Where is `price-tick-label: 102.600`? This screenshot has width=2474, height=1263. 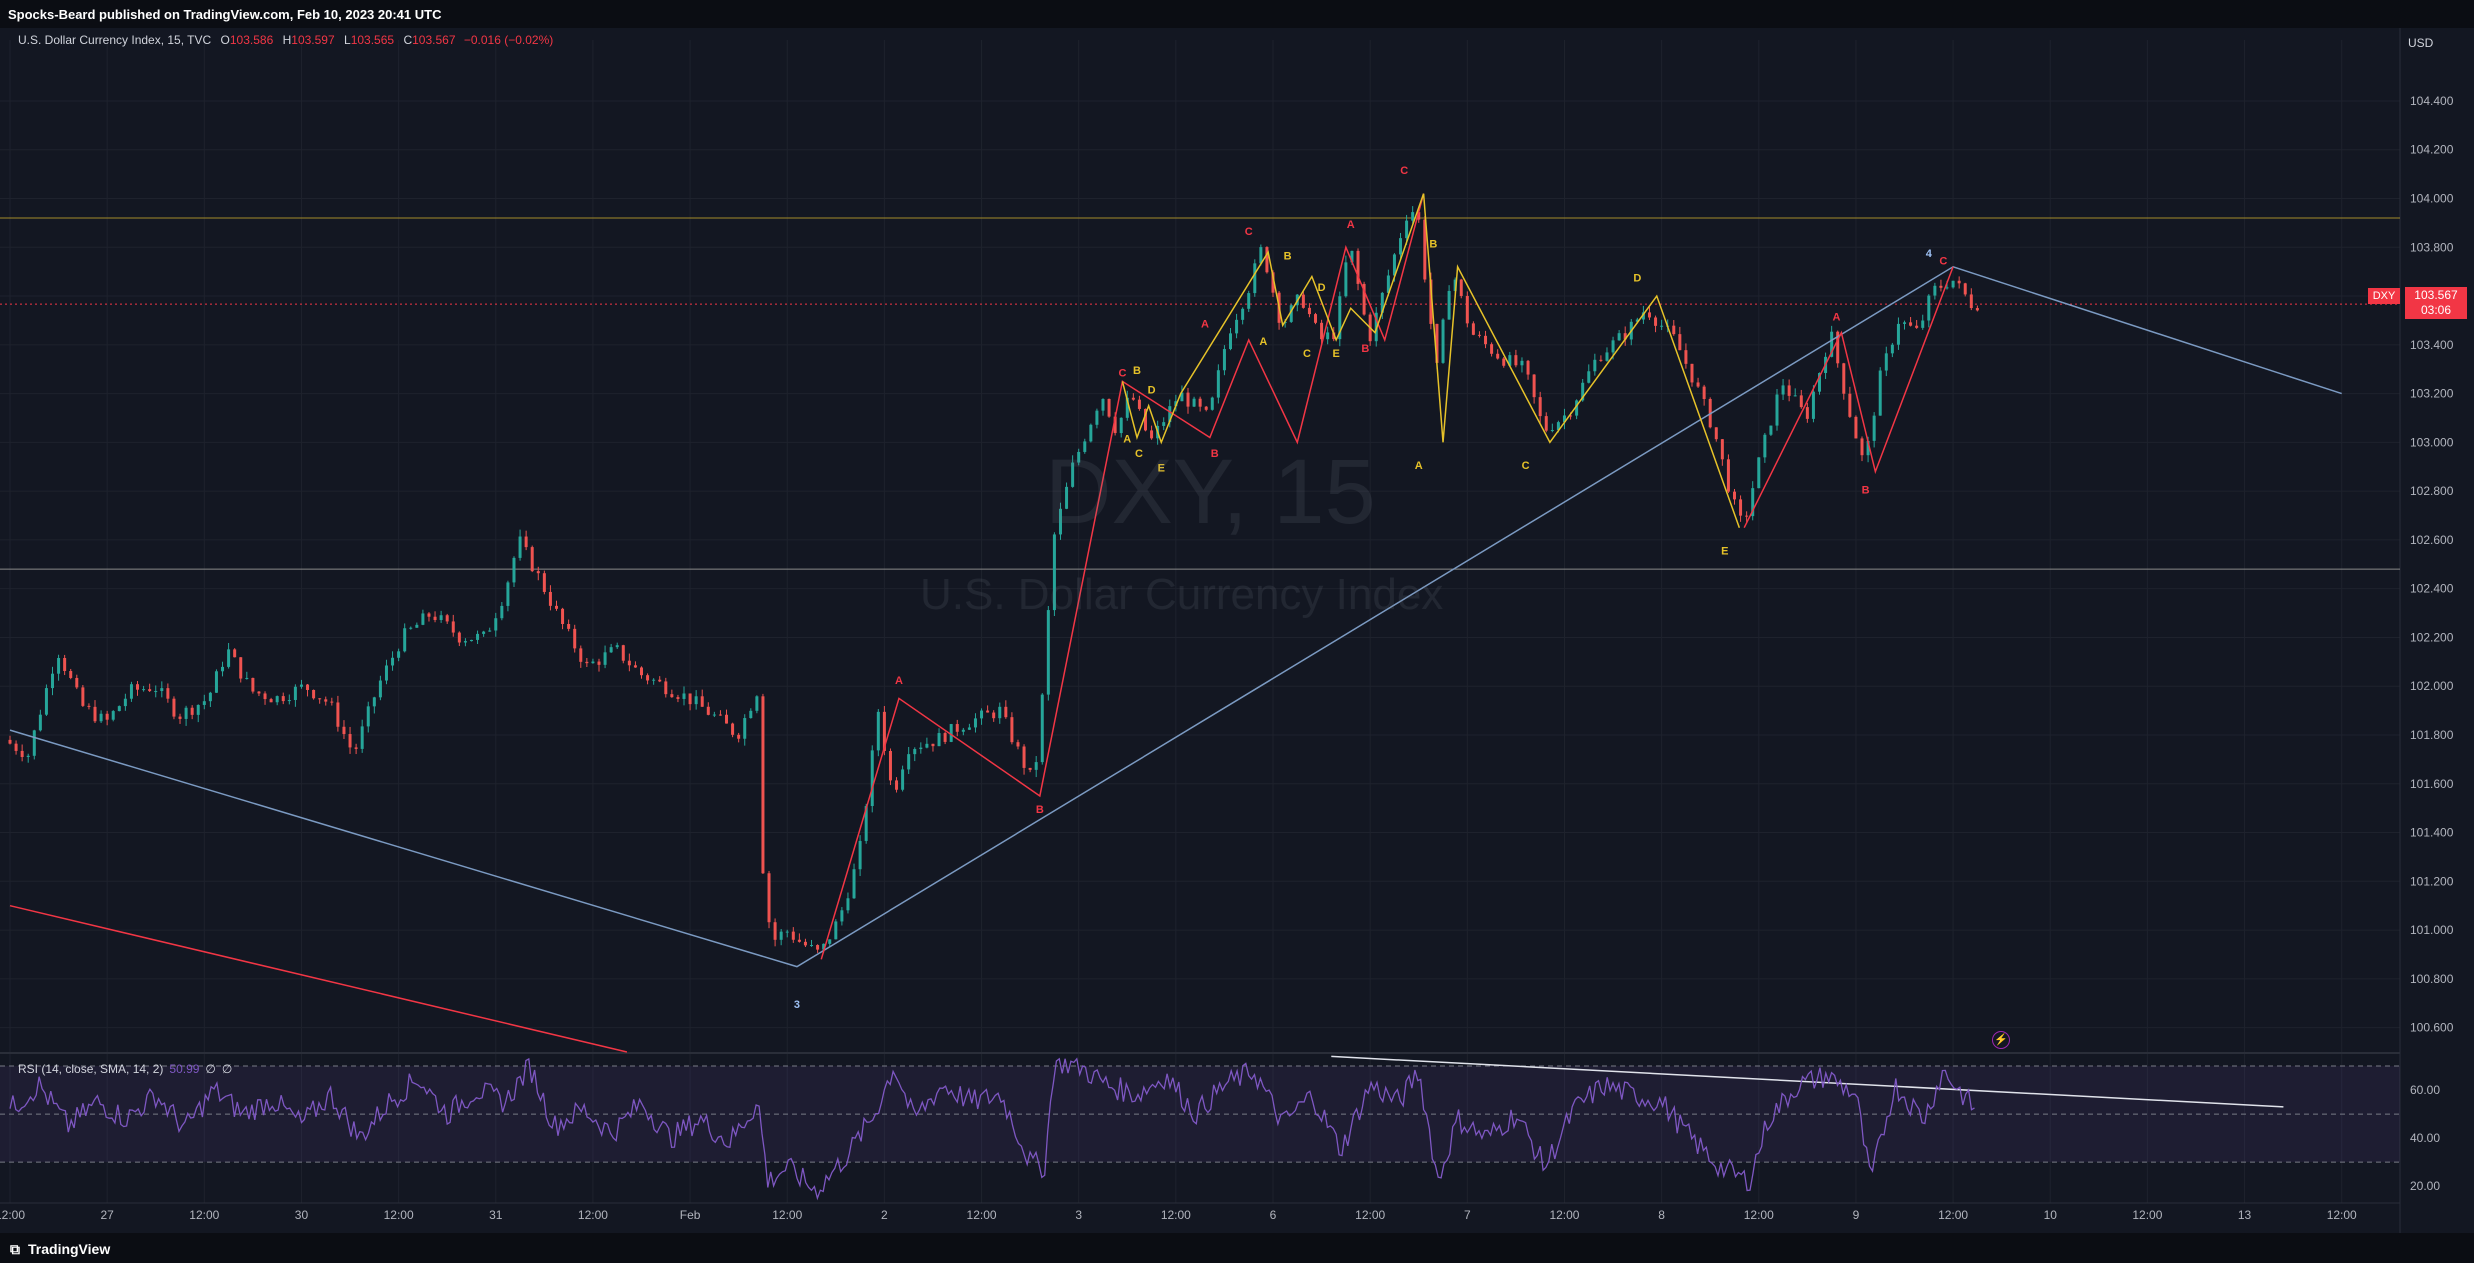
price-tick-label: 102.600 is located at coordinates (2432, 540).